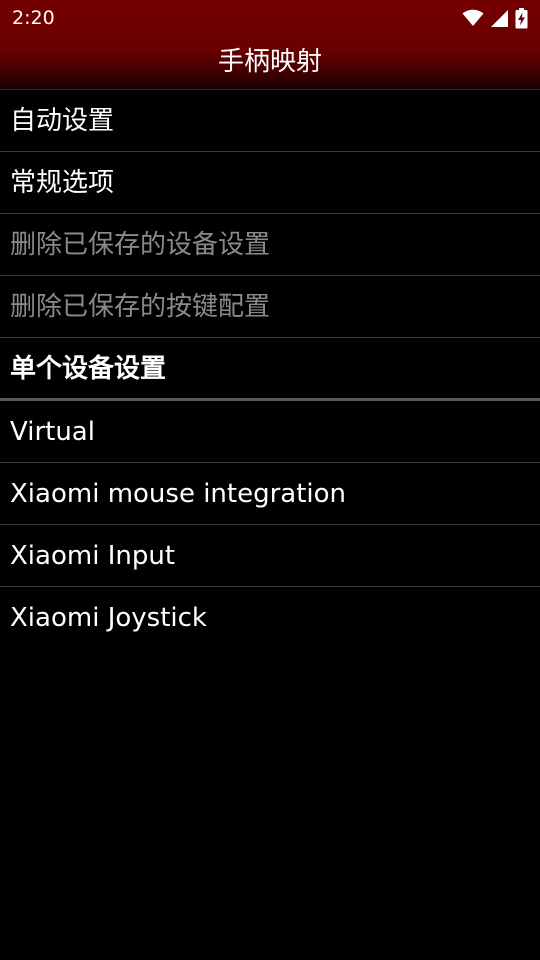 The image size is (540, 960). What do you see at coordinates (270, 120) in the screenshot?
I see `auto-settings-item: 自动设置` at bounding box center [270, 120].